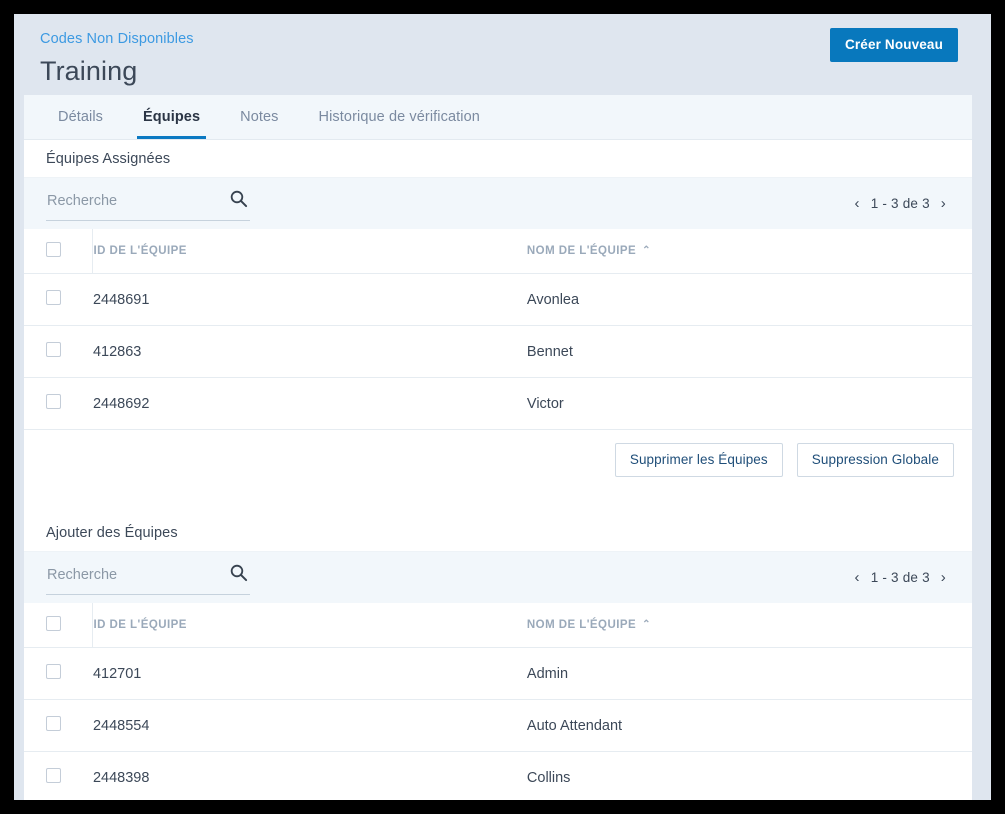  I want to click on table-row: 2448692 Victor, so click(498, 403).